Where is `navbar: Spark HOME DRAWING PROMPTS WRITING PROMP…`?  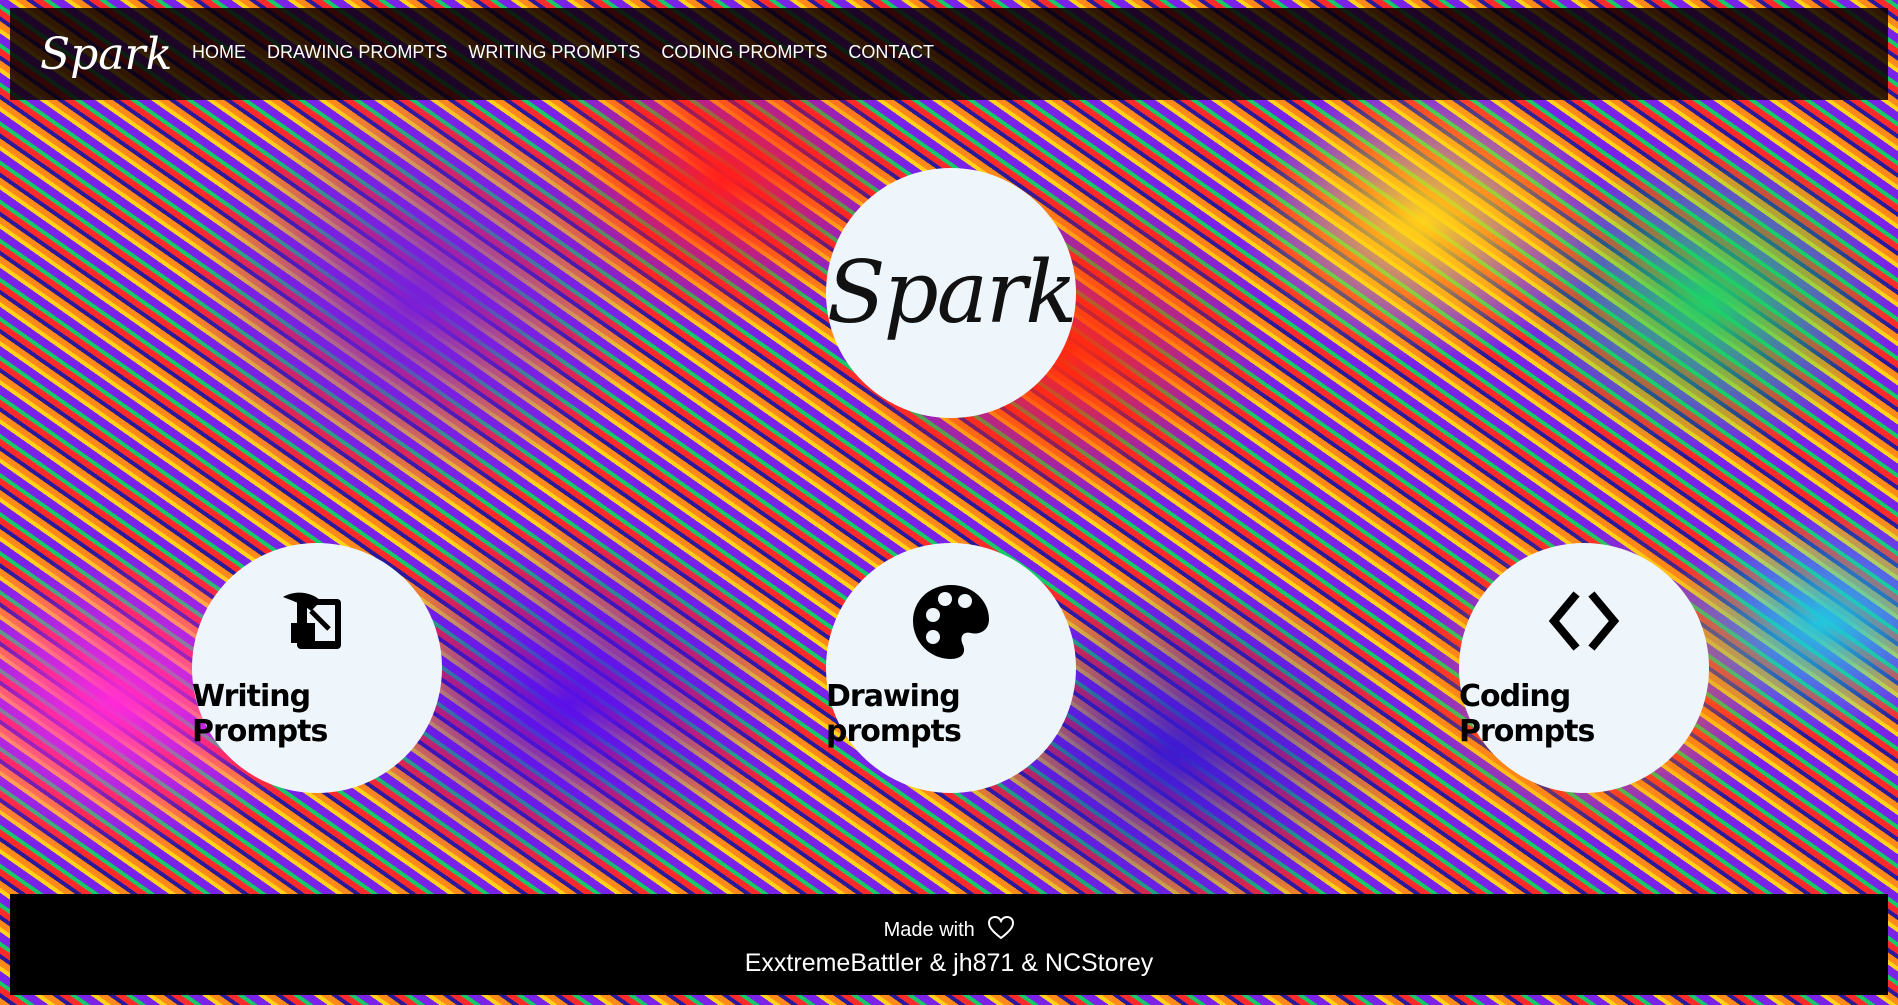
navbar: Spark HOME DRAWING PROMPTS WRITING PROMP… is located at coordinates (949, 54).